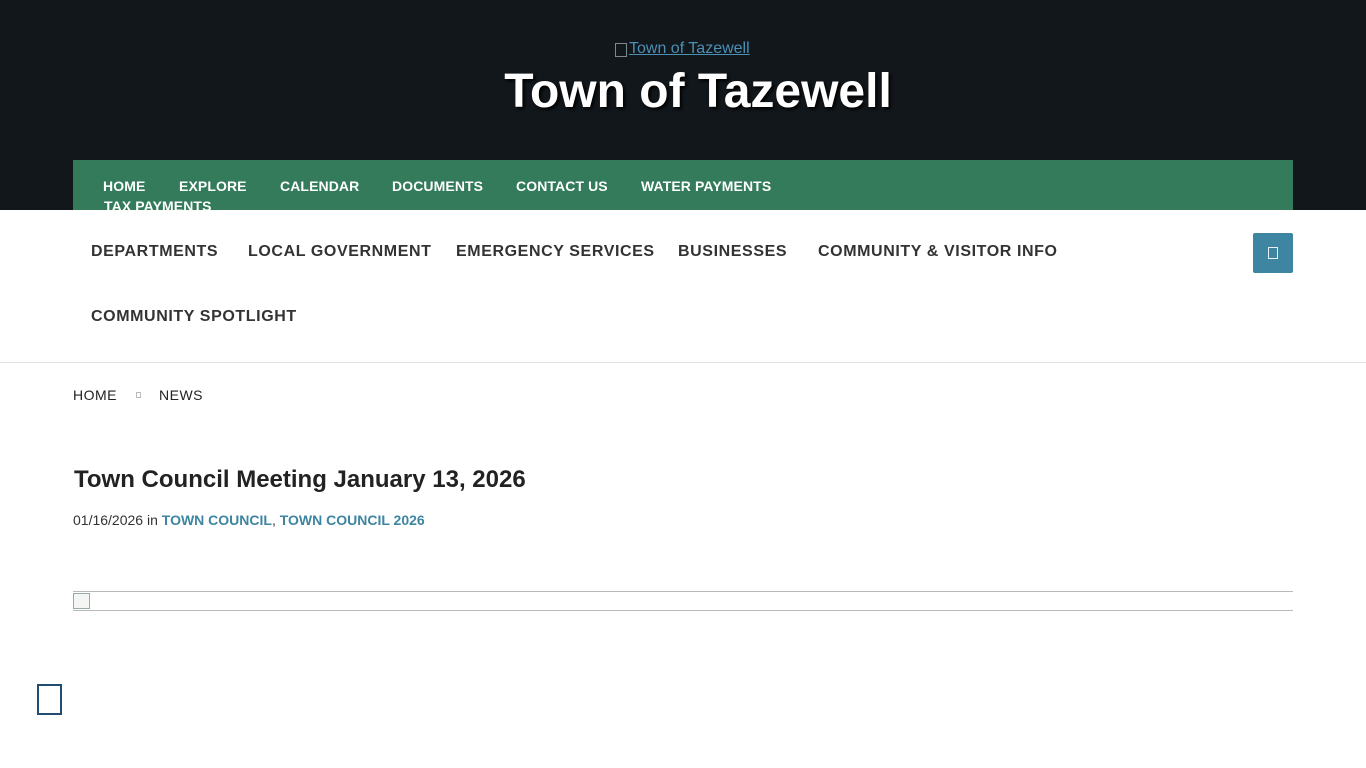 This screenshot has width=1366, height=768. Describe the element at coordinates (340, 252) in the screenshot. I see `main-nav-local-government: LOCAL GOVERNMENT` at that location.